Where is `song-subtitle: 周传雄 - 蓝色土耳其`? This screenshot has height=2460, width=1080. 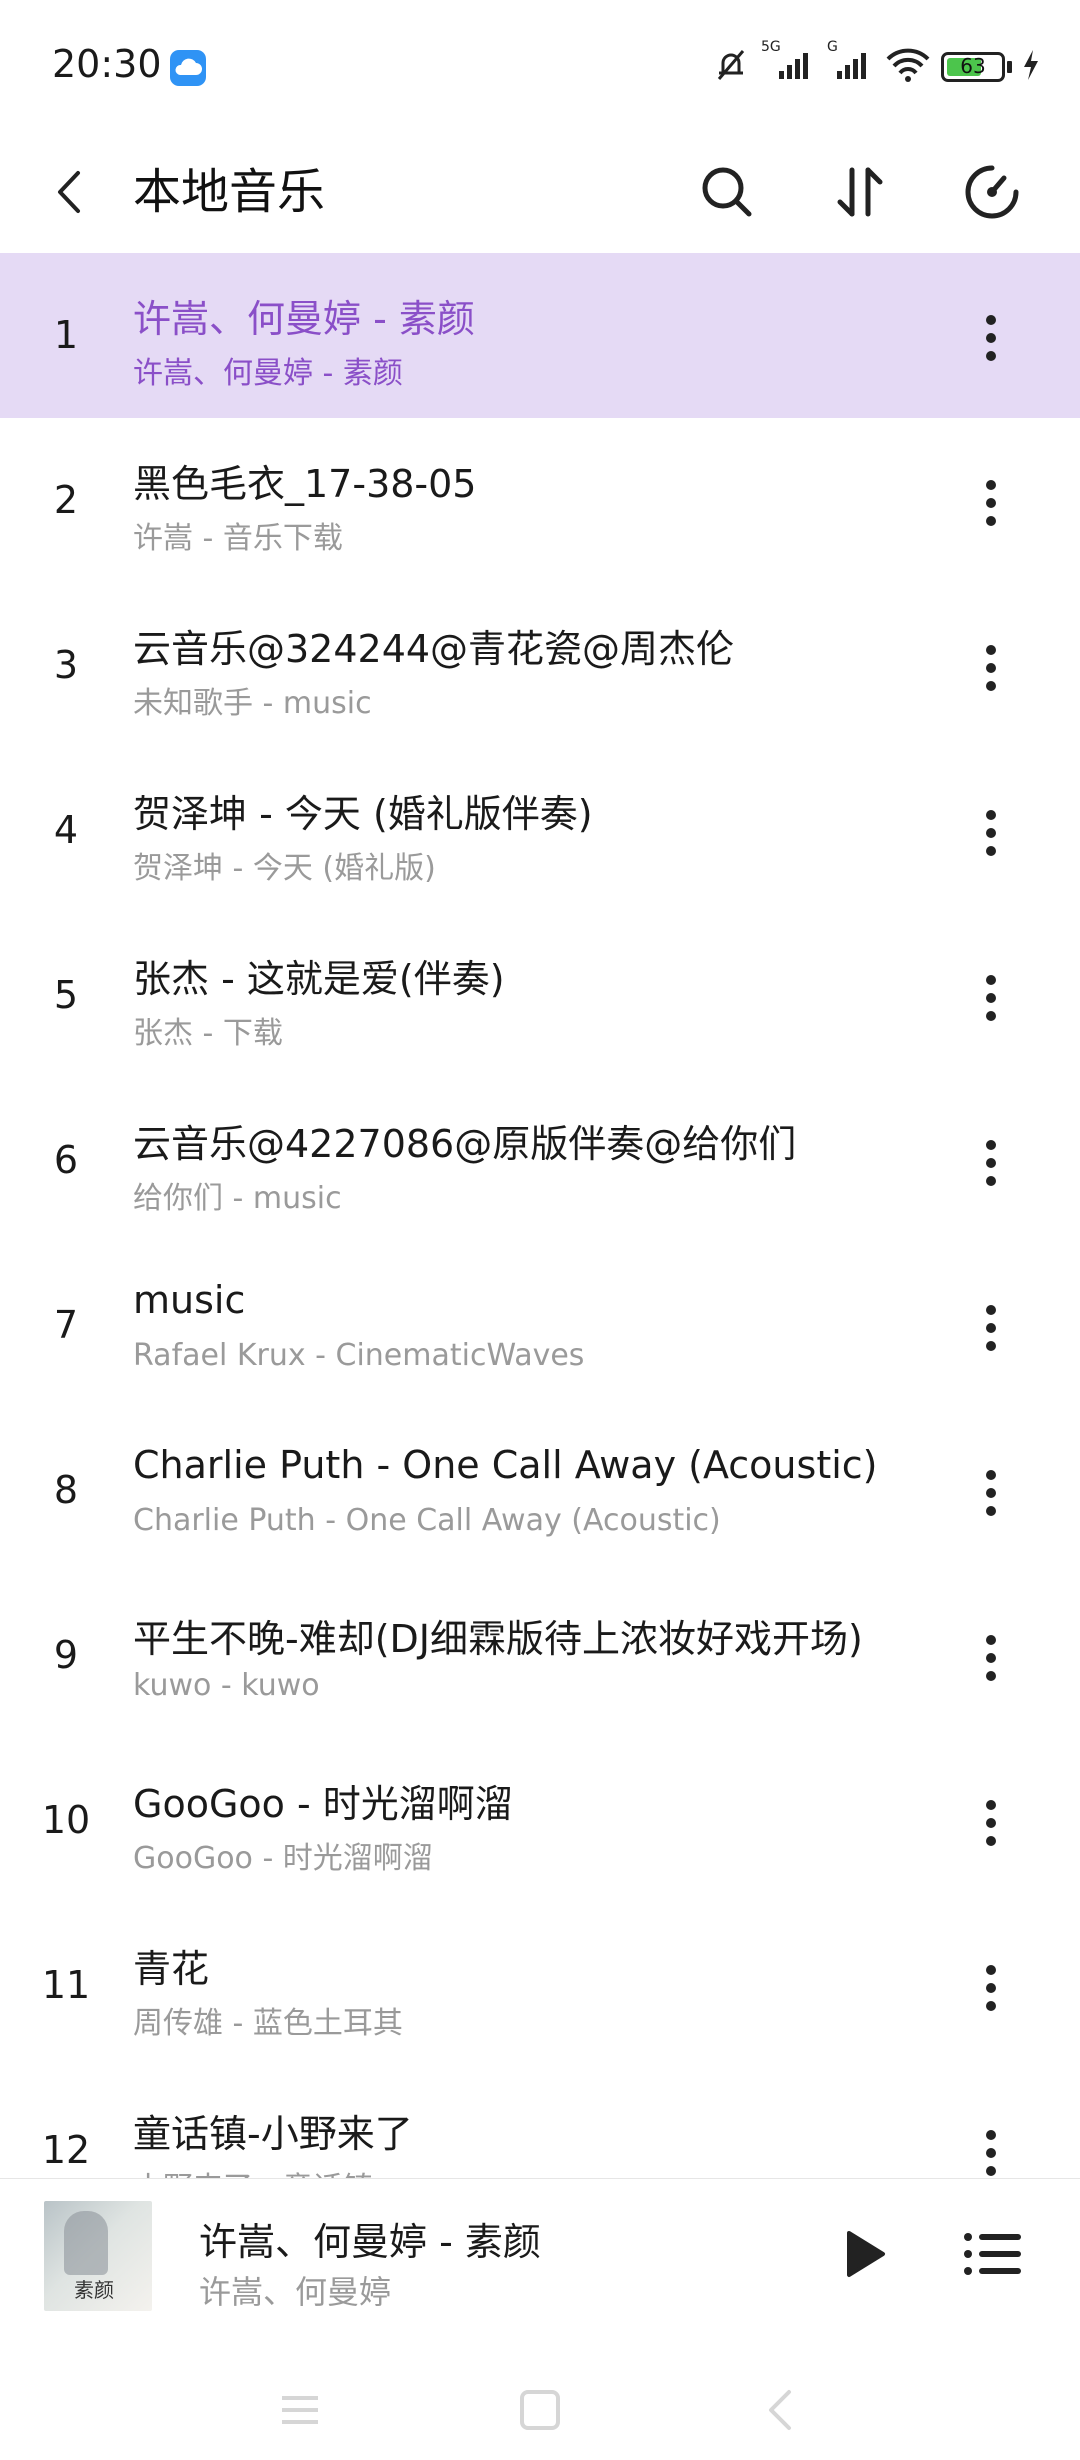
song-subtitle: 周传雄 - 蓝色土耳其 is located at coordinates (268, 2023).